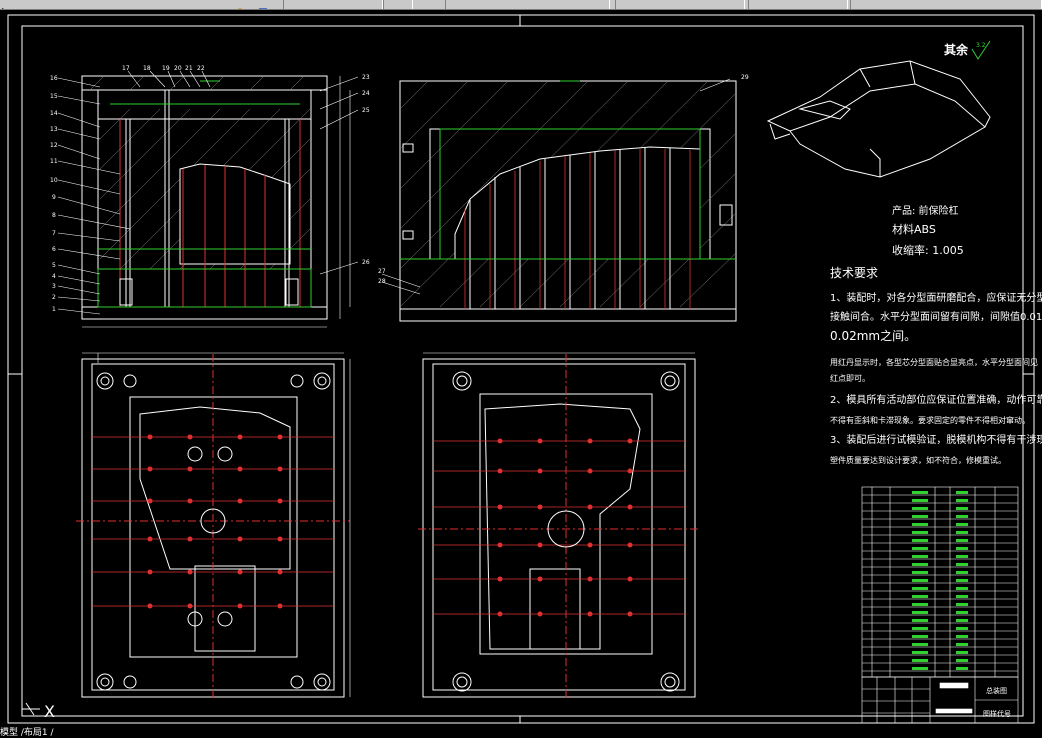 This screenshot has height=738, width=1042. I want to click on part-number: 13, so click(54, 129).